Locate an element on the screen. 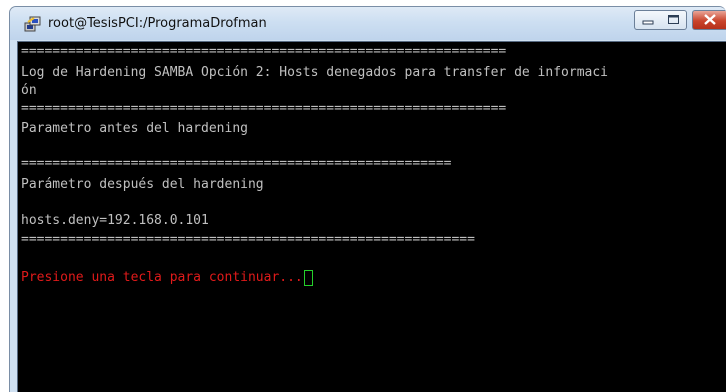 This screenshot has width=726, height=392. putty-icon is located at coordinates (32, 24).